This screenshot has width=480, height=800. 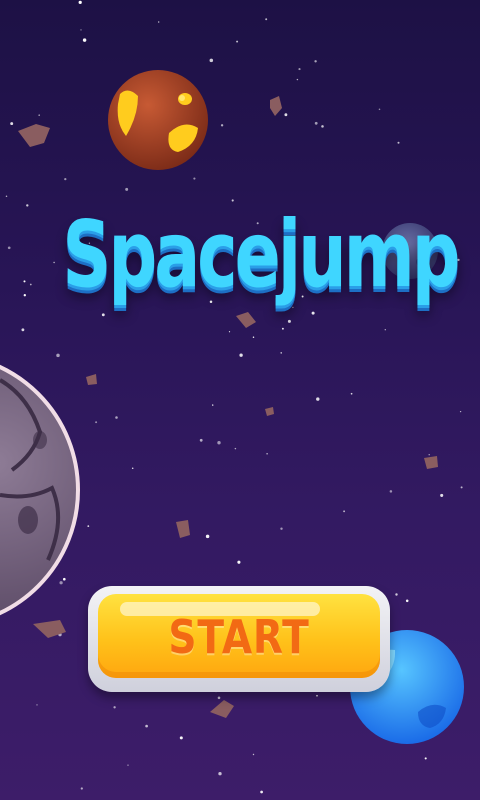 I want to click on gray-planet, so click(x=40, y=490).